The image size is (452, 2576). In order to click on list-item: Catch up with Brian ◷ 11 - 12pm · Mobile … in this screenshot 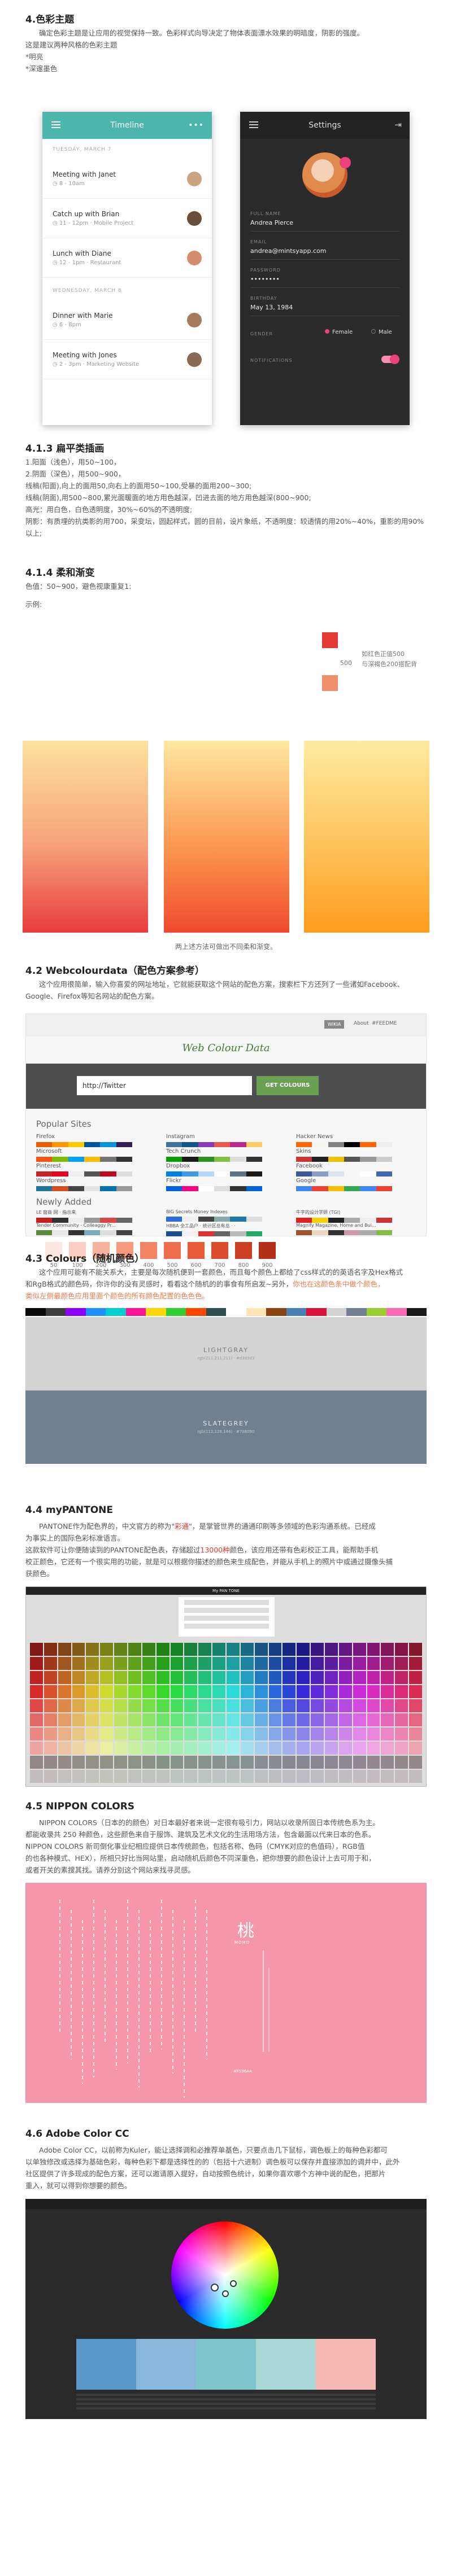, I will do `click(127, 218)`.